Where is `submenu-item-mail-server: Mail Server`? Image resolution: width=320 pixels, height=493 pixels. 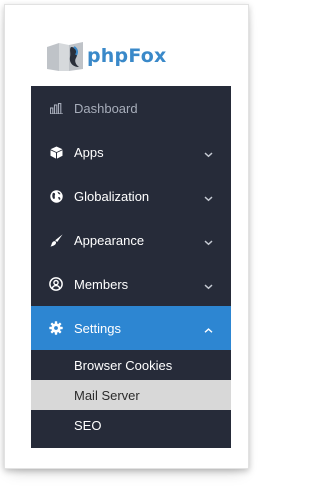
submenu-item-mail-server: Mail Server is located at coordinates (131, 395).